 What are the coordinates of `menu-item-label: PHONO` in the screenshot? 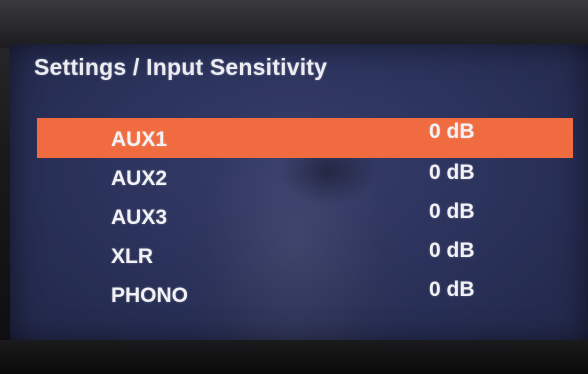 It's located at (150, 295).